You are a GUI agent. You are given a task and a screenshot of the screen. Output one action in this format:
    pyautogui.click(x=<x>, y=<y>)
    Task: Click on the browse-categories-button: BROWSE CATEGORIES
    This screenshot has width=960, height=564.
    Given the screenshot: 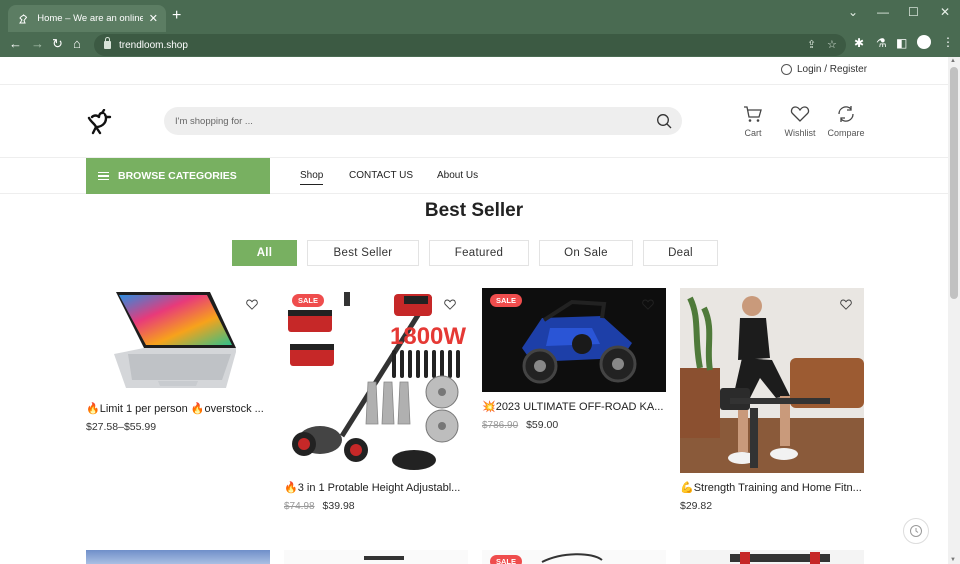 What is the action you would take?
    pyautogui.click(x=178, y=176)
    